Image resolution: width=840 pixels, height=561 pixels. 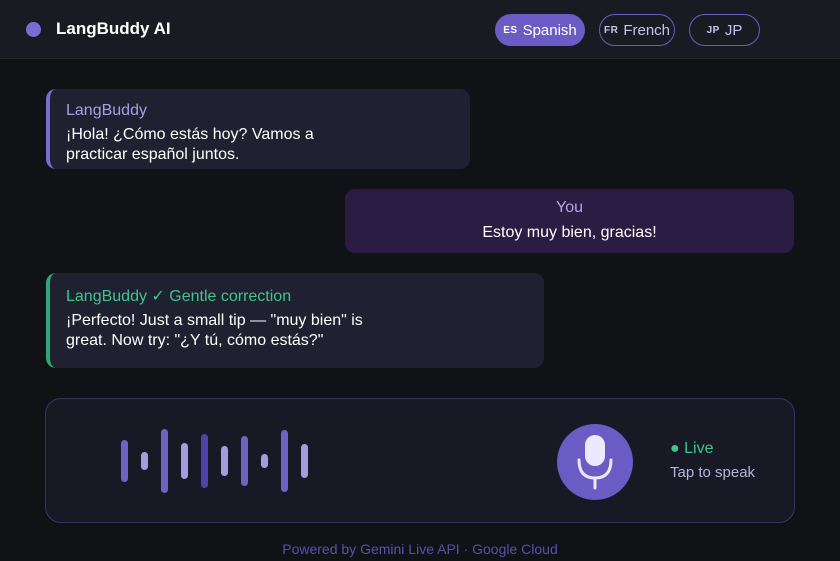 I want to click on tap-to-speak-hint: Tap to speak, so click(x=713, y=472).